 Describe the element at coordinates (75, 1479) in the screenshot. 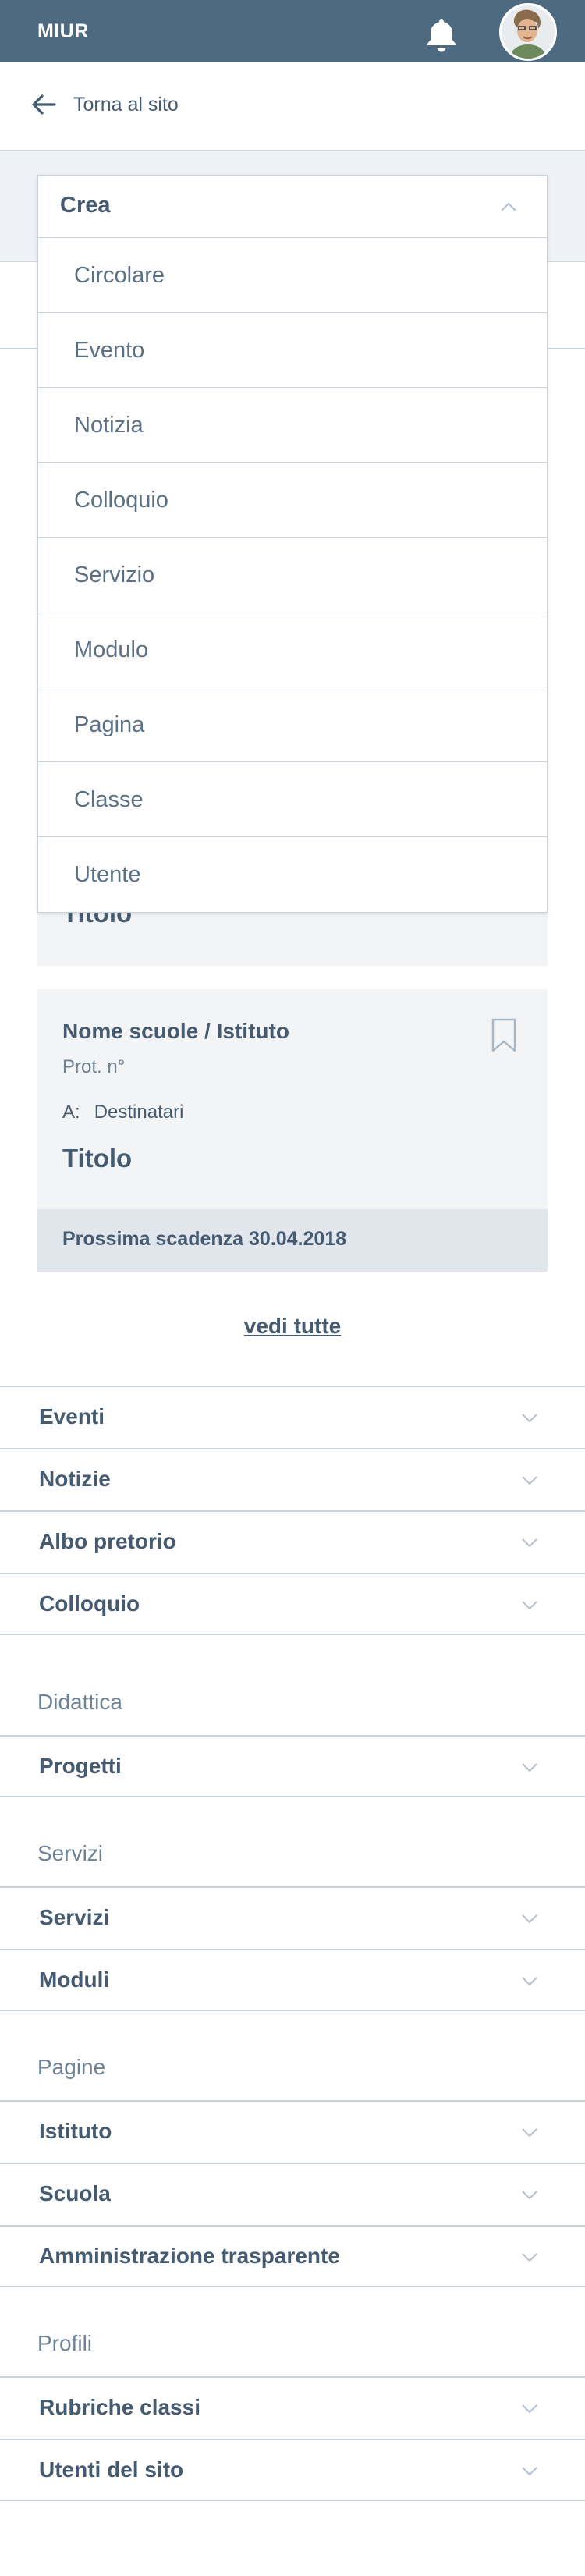

I see `accordion-label: Notizie` at that location.